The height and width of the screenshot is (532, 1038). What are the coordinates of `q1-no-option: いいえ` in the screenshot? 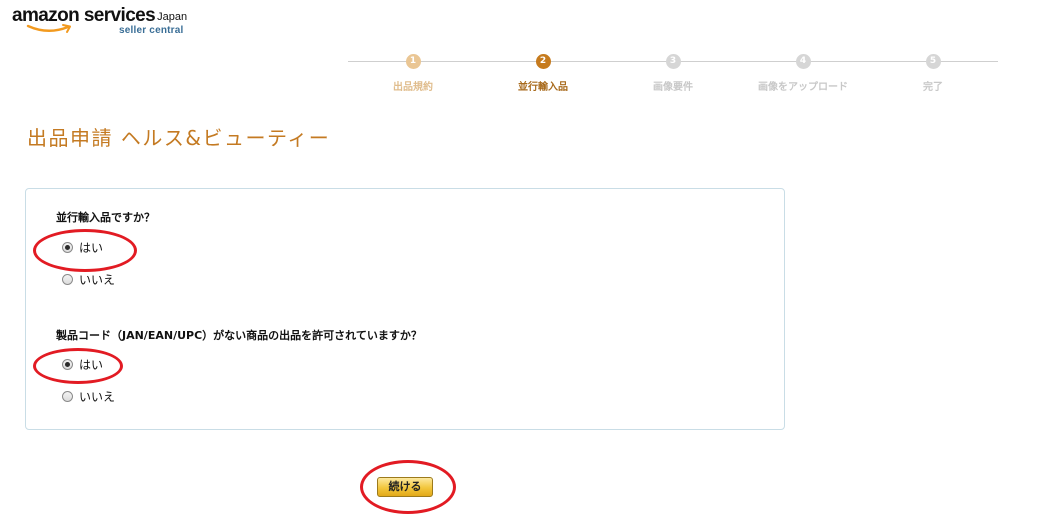 It's located at (88, 279).